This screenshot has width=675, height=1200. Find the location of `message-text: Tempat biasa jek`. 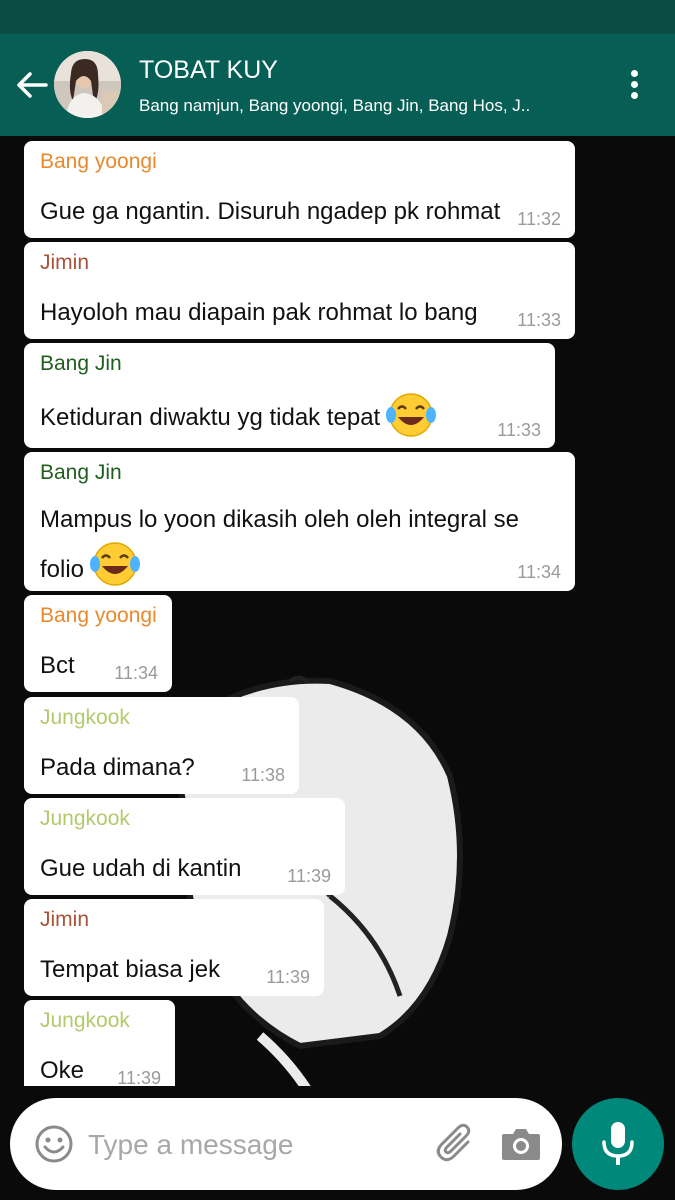

message-text: Tempat biasa jek is located at coordinates (130, 969).